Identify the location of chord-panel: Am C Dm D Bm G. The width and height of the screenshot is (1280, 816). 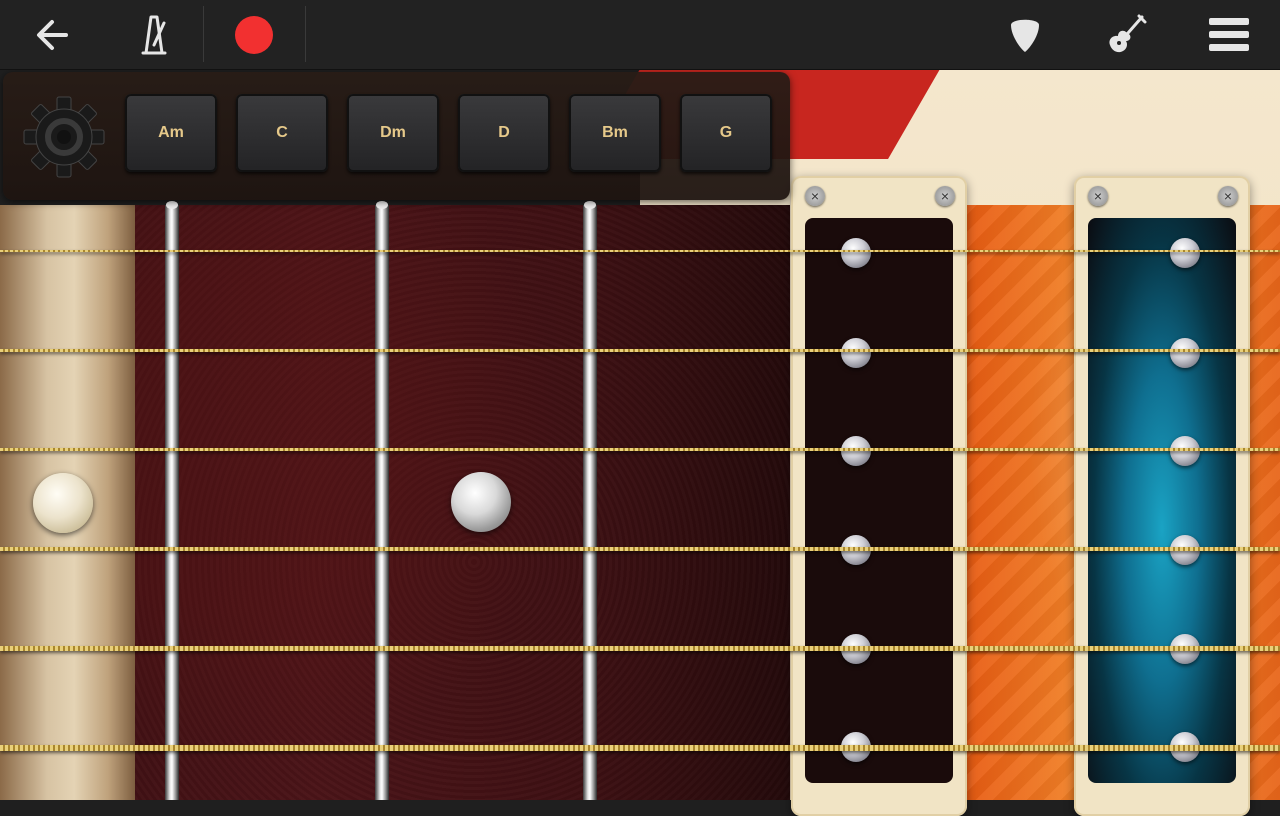
(396, 136).